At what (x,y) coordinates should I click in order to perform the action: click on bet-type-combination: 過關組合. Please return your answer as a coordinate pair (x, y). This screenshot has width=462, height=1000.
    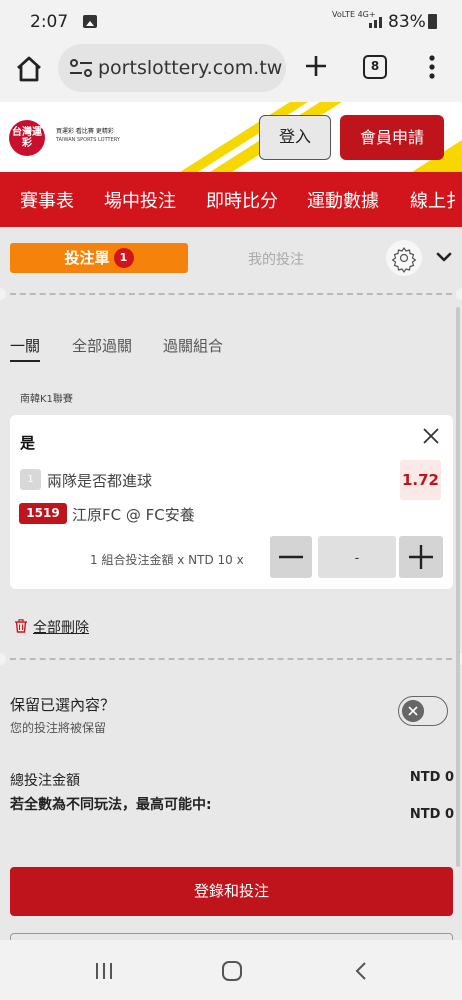
    Looking at the image, I should click on (193, 345).